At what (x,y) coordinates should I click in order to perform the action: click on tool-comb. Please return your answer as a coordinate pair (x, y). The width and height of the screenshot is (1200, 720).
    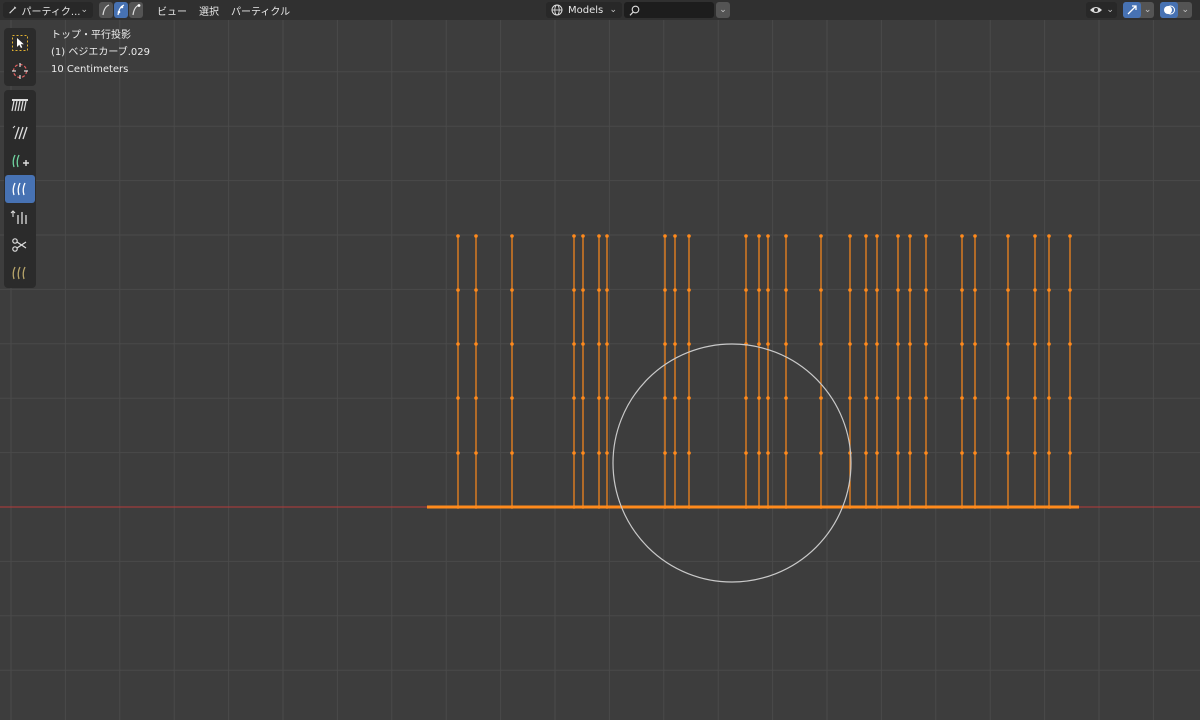
    Looking at the image, I should click on (20, 105).